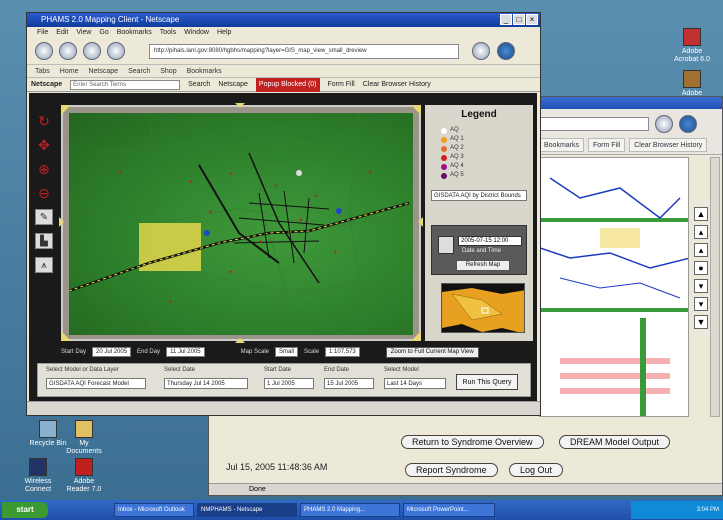 This screenshot has height=520, width=723. Describe the element at coordinates (44, 241) in the screenshot. I see `histogram-icon: ▙` at that location.